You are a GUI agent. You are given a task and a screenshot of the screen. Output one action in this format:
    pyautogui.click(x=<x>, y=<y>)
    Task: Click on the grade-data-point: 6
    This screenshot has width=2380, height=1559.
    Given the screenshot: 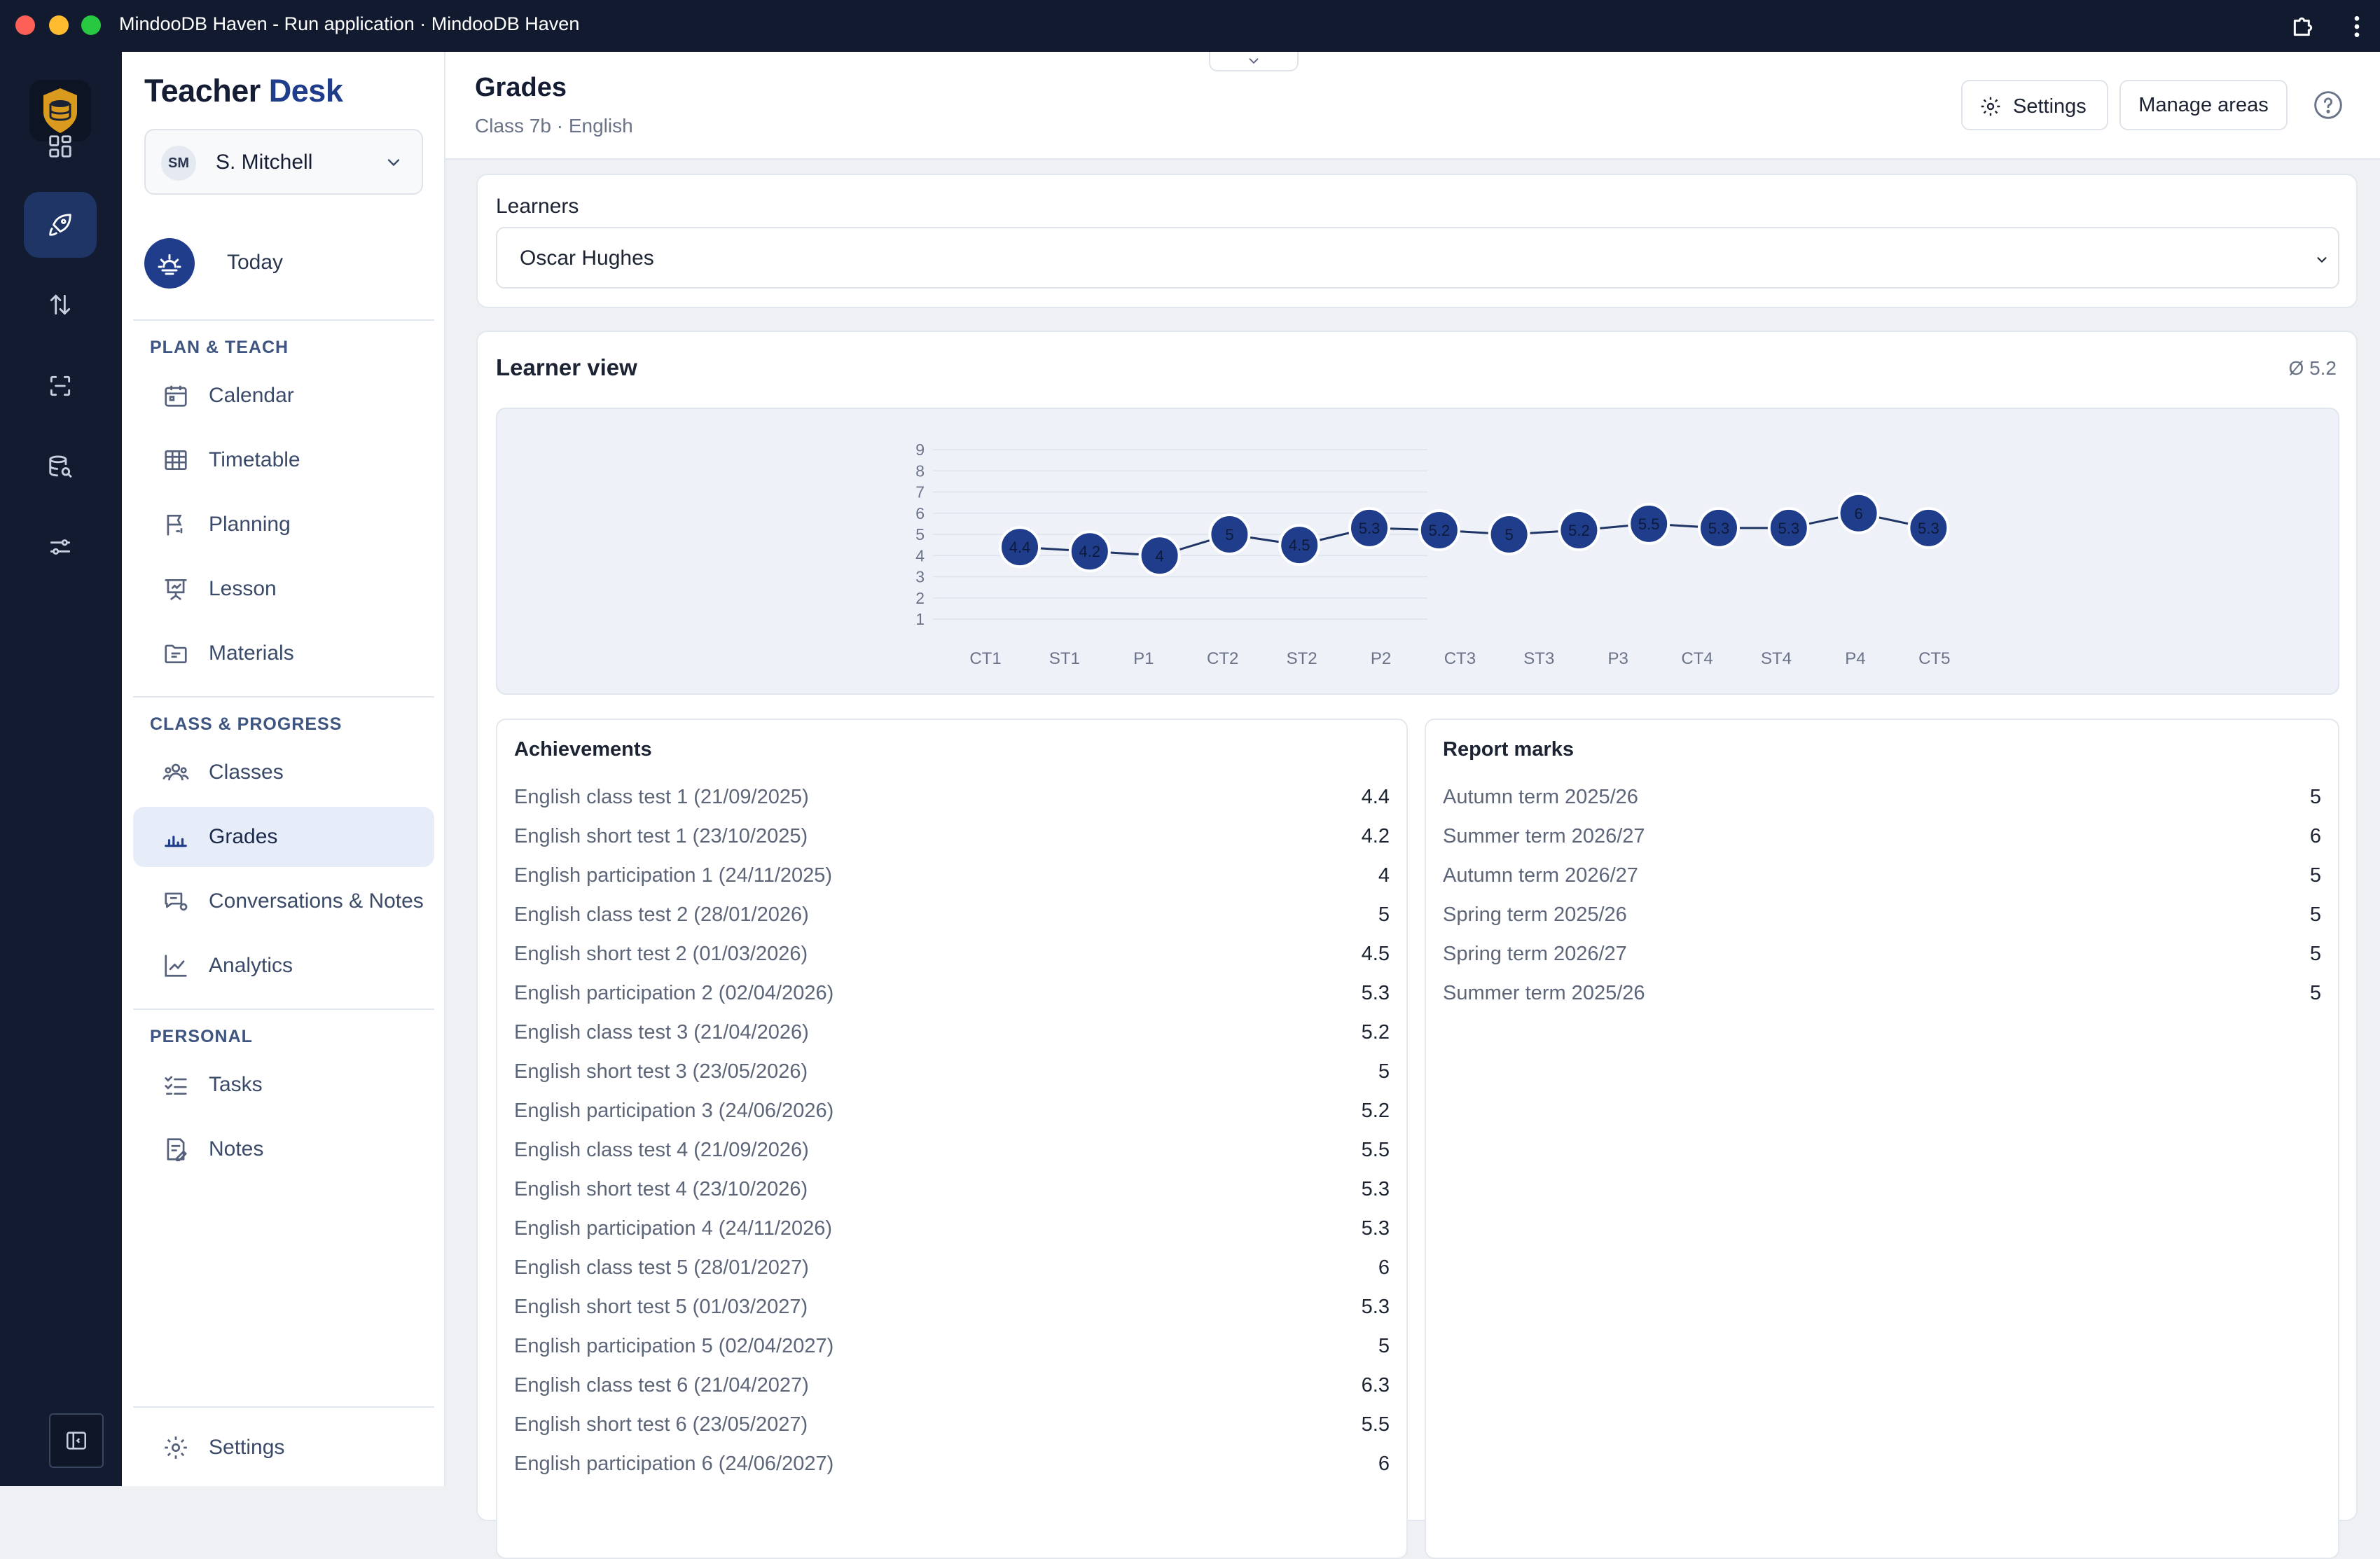 What is the action you would take?
    pyautogui.click(x=1859, y=513)
    